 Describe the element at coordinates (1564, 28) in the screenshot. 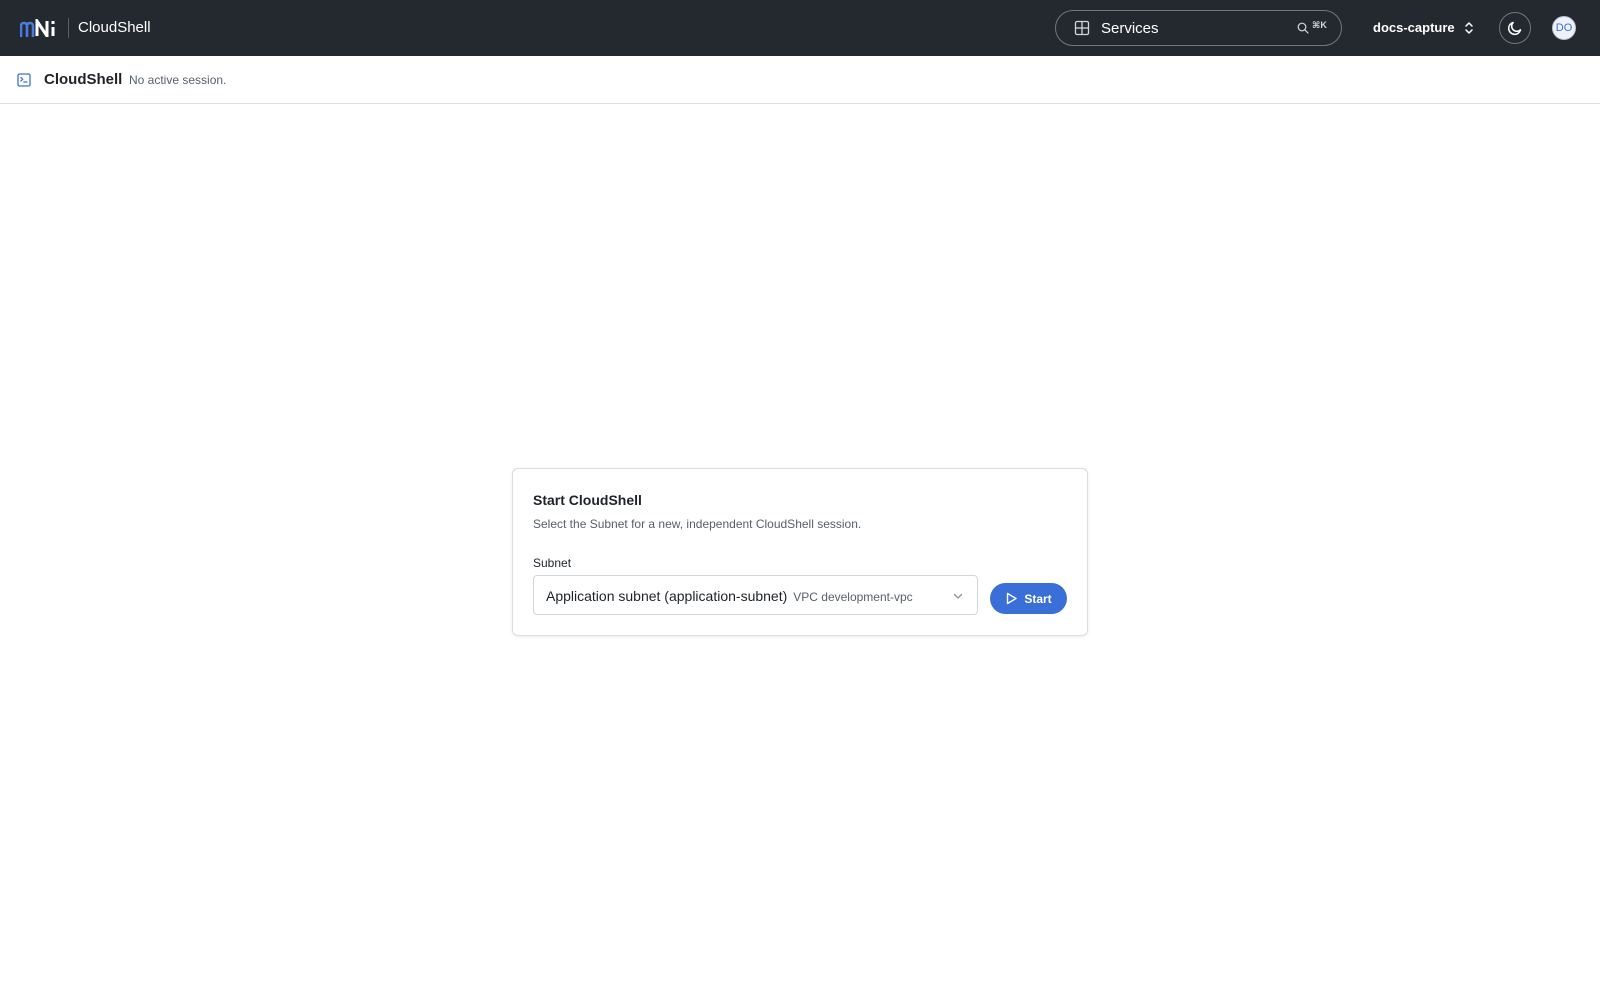

I see `user-avatar: DO` at that location.